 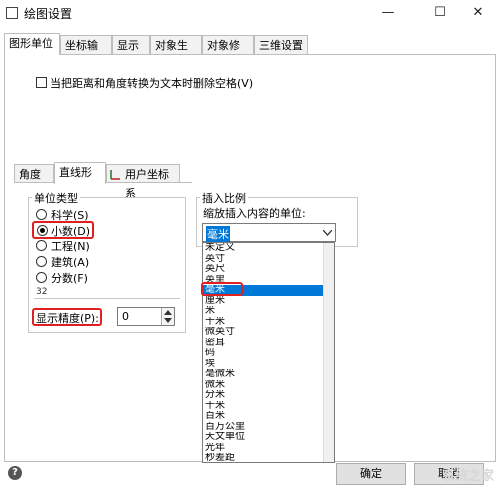 What do you see at coordinates (263, 332) in the screenshot?
I see `list-item: 微英寸` at bounding box center [263, 332].